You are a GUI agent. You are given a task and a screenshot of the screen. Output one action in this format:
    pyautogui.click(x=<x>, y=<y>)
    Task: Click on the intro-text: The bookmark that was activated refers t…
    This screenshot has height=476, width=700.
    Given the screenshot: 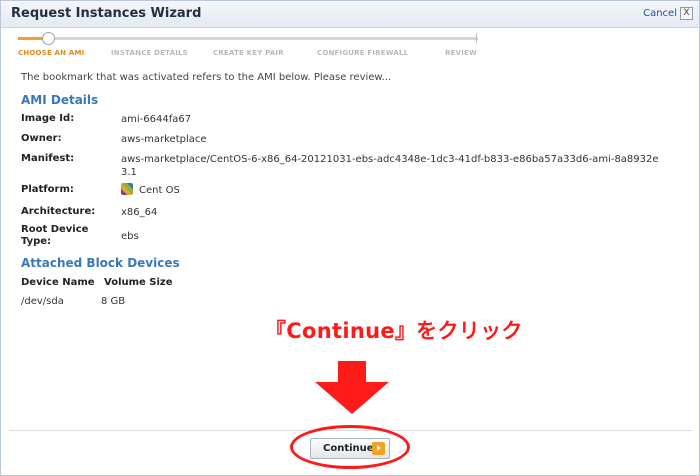 What is the action you would take?
    pyautogui.click(x=206, y=77)
    